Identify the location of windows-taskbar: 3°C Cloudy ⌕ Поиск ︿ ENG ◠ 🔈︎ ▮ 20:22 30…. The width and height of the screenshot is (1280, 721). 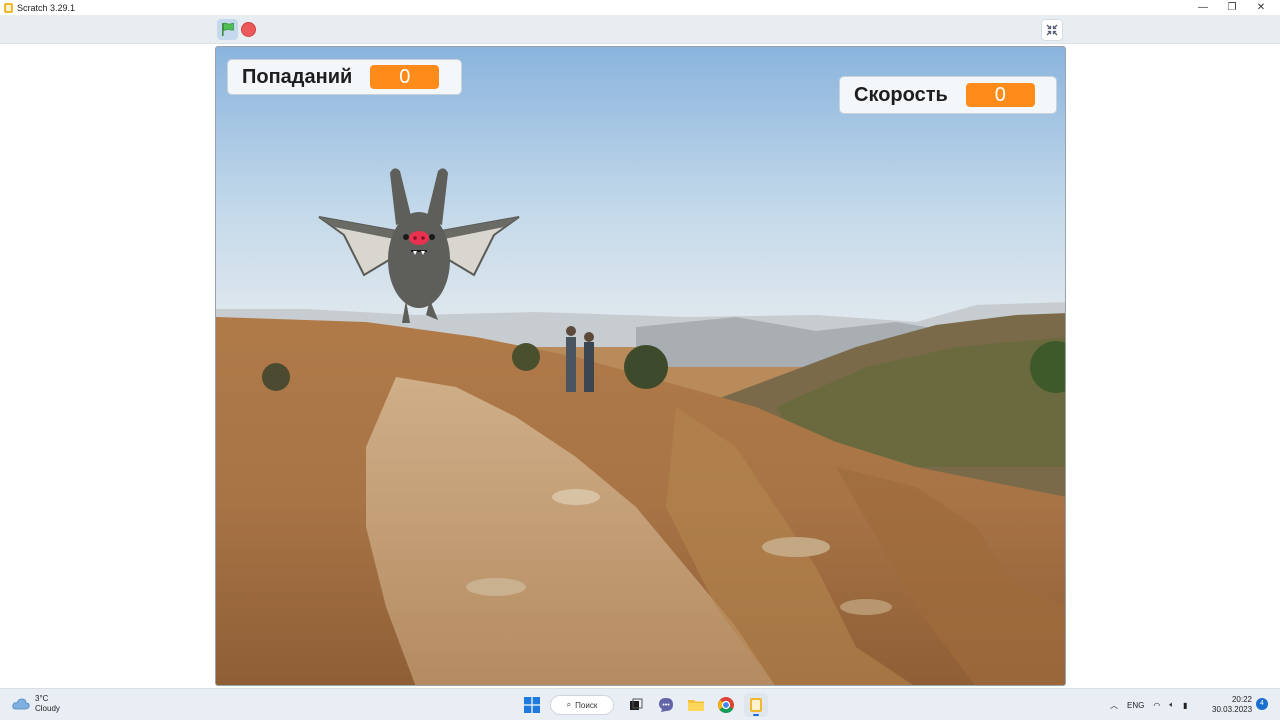
(640, 704).